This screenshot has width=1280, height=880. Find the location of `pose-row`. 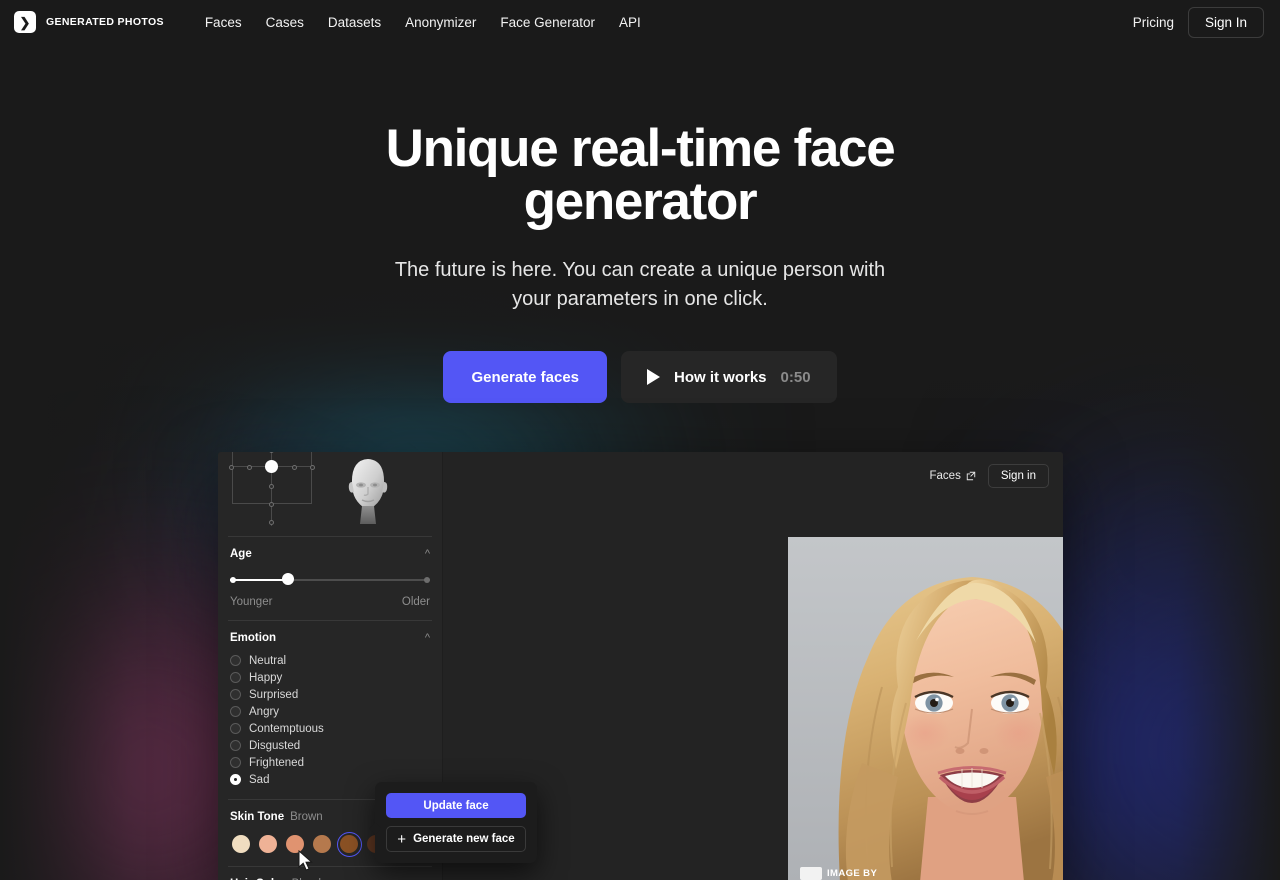

pose-row is located at coordinates (330, 489).